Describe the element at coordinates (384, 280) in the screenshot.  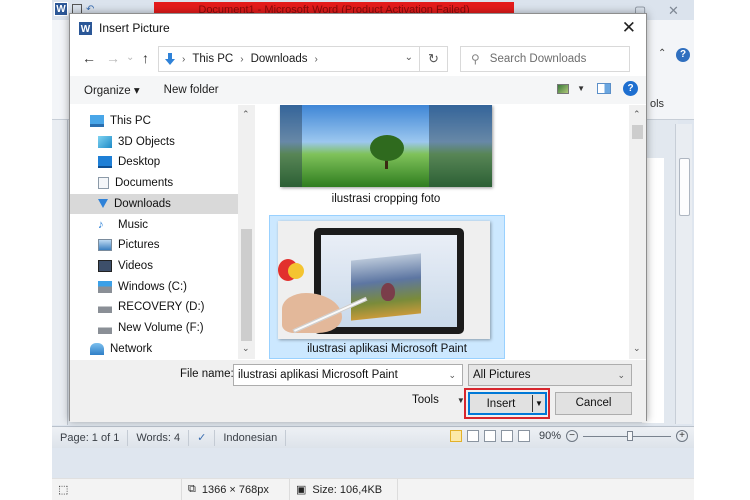
I see `thumbnail-microsoft-paint` at that location.